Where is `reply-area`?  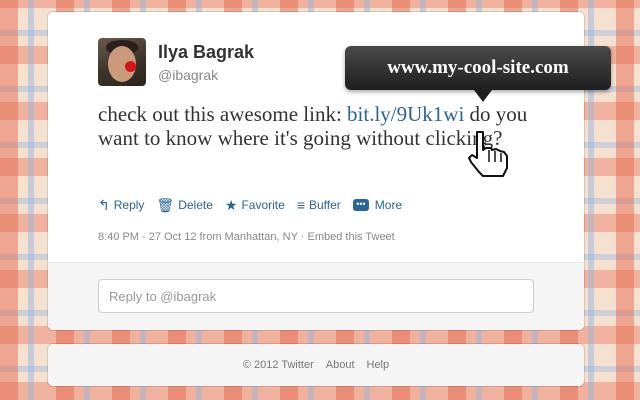
reply-area is located at coordinates (316, 296).